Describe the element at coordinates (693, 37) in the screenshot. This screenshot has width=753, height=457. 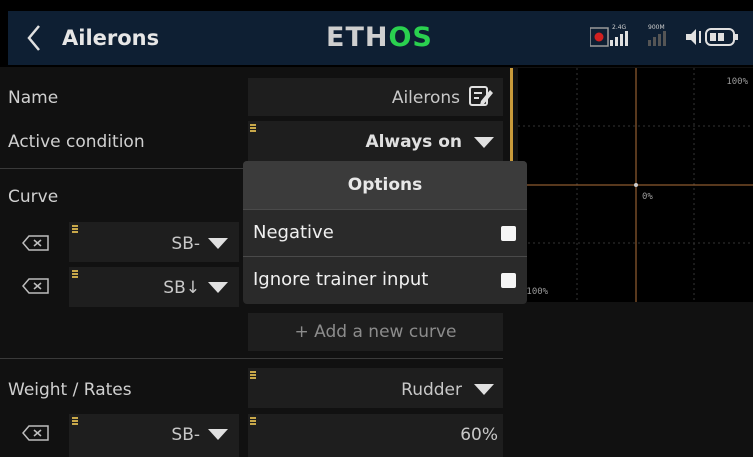
I see `volume-icon` at that location.